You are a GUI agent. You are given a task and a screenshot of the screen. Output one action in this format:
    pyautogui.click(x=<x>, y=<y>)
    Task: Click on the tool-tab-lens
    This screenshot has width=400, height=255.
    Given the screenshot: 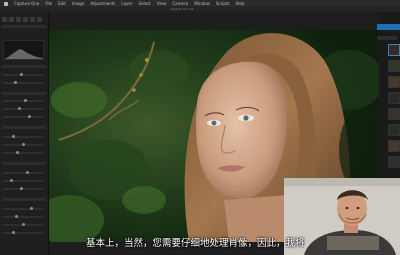 What is the action you would take?
    pyautogui.click(x=18, y=19)
    